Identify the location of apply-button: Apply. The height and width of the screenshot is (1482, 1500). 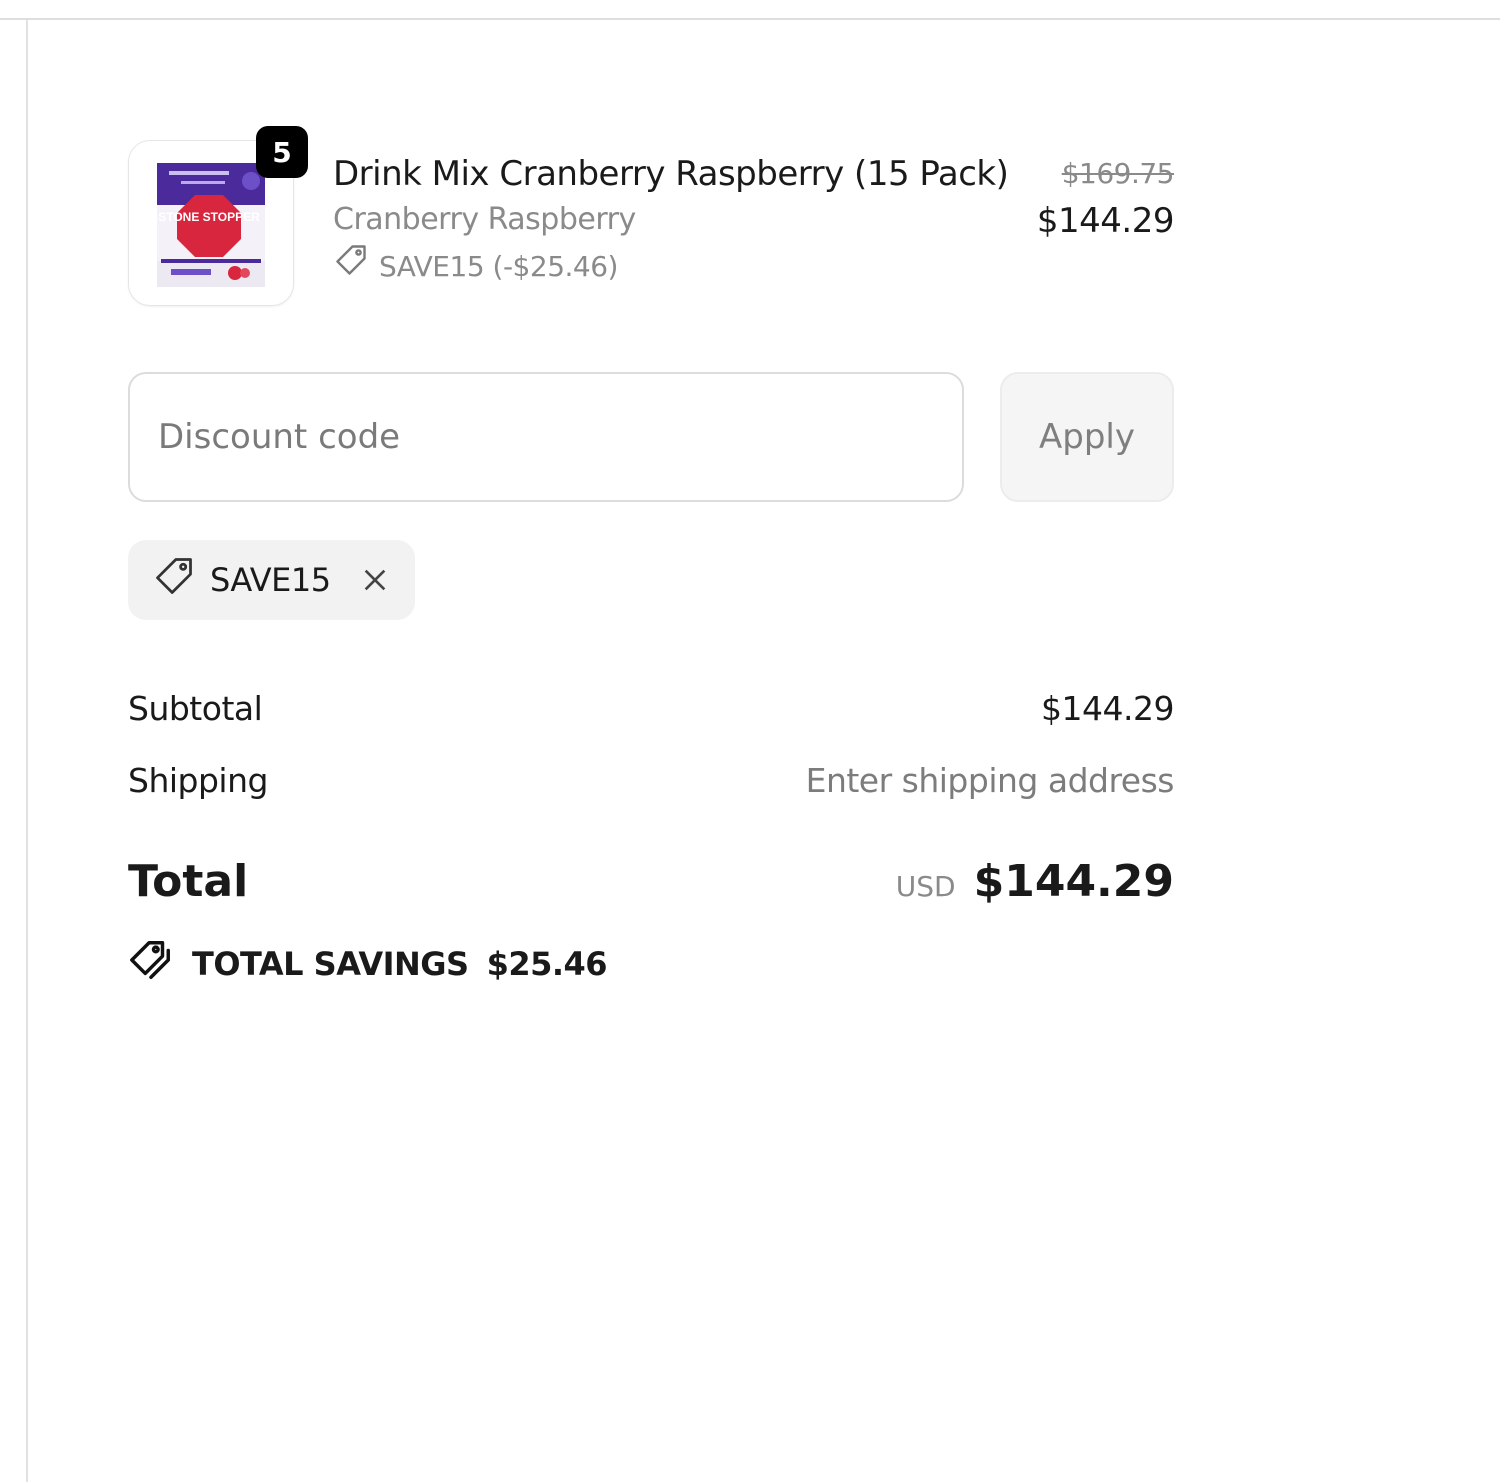
(1087, 437).